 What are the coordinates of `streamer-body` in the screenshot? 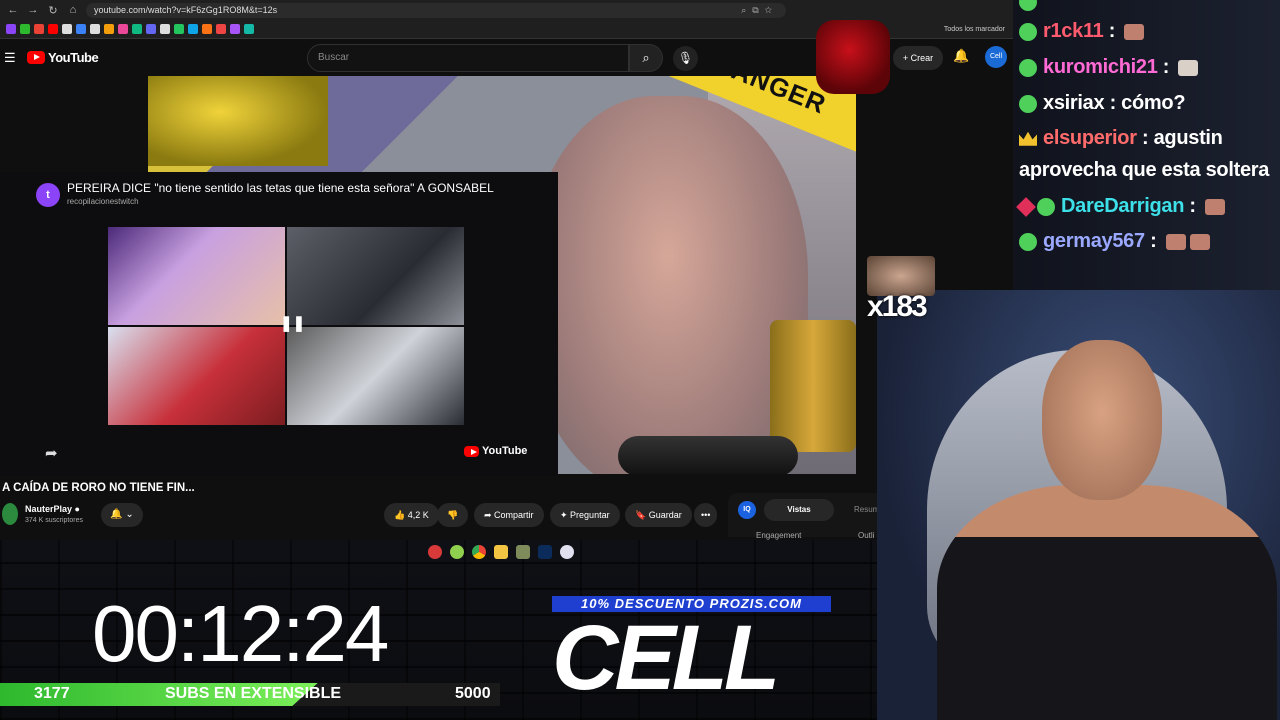 It's located at (1107, 602).